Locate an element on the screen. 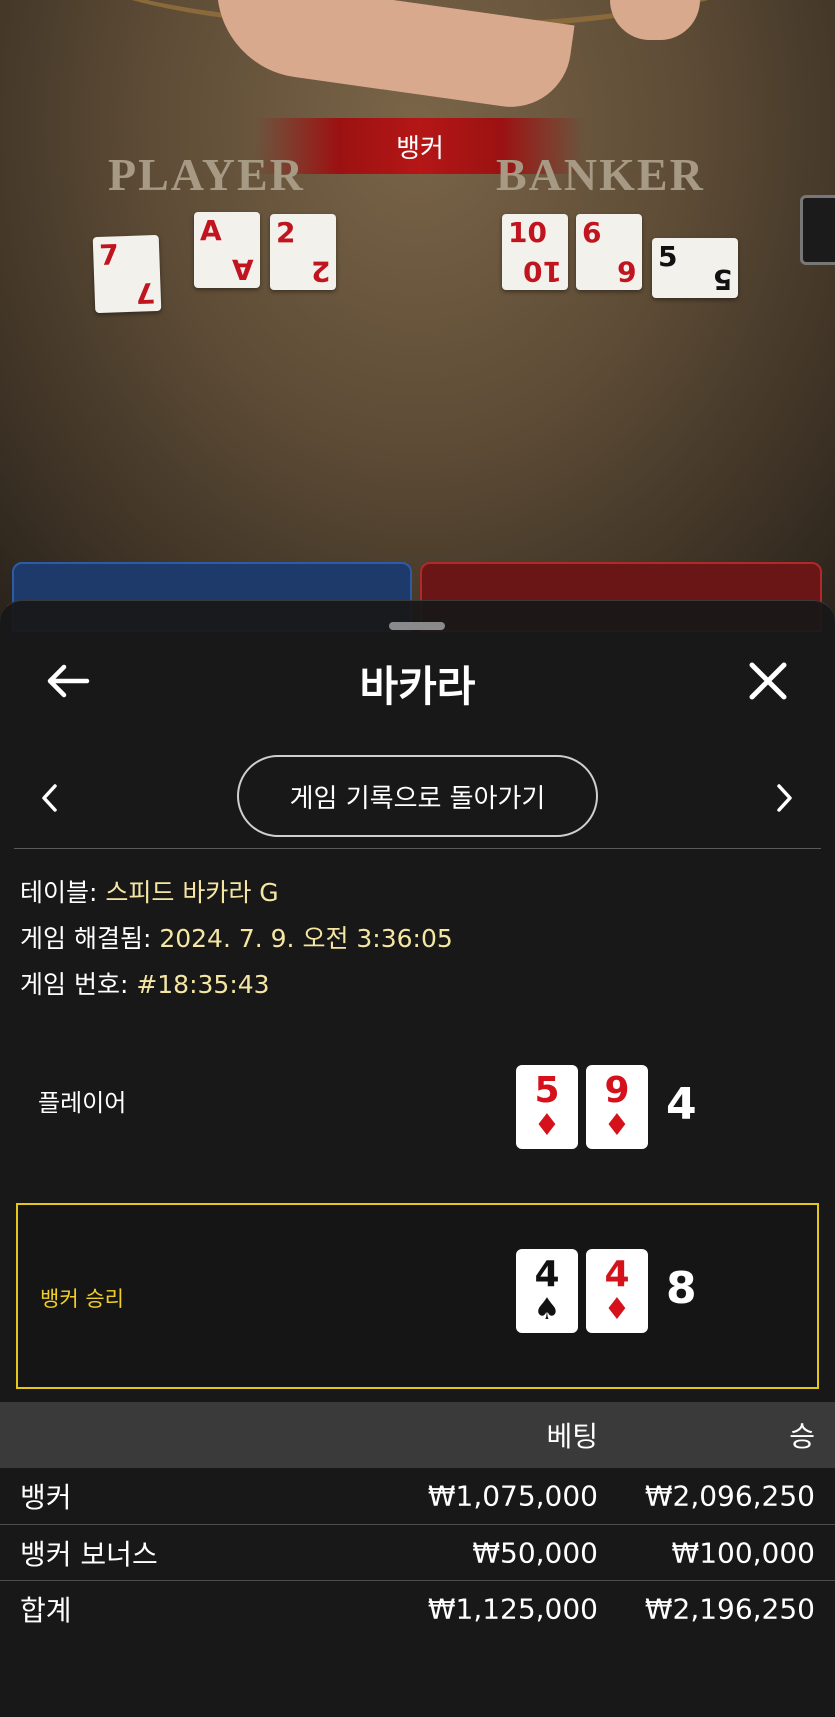 This screenshot has width=835, height=1717. video-banker-card-3: 55 is located at coordinates (695, 268).